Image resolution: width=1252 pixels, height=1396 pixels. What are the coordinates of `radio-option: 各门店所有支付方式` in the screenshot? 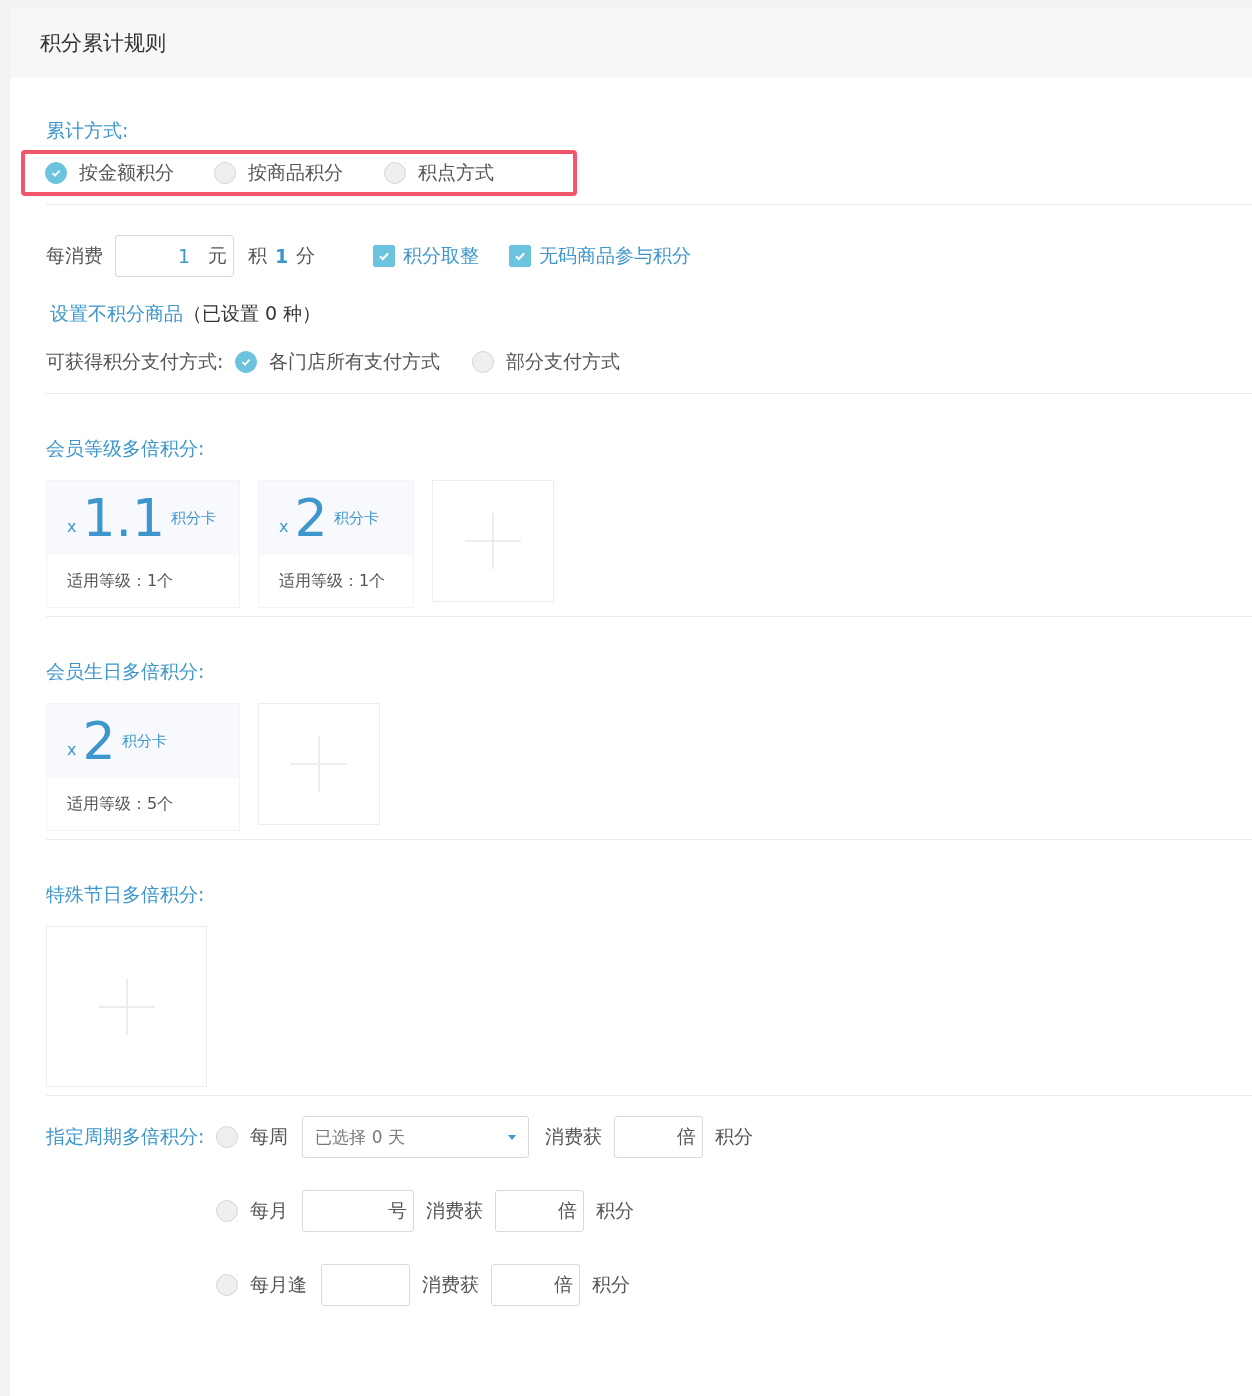 It's located at (338, 362).